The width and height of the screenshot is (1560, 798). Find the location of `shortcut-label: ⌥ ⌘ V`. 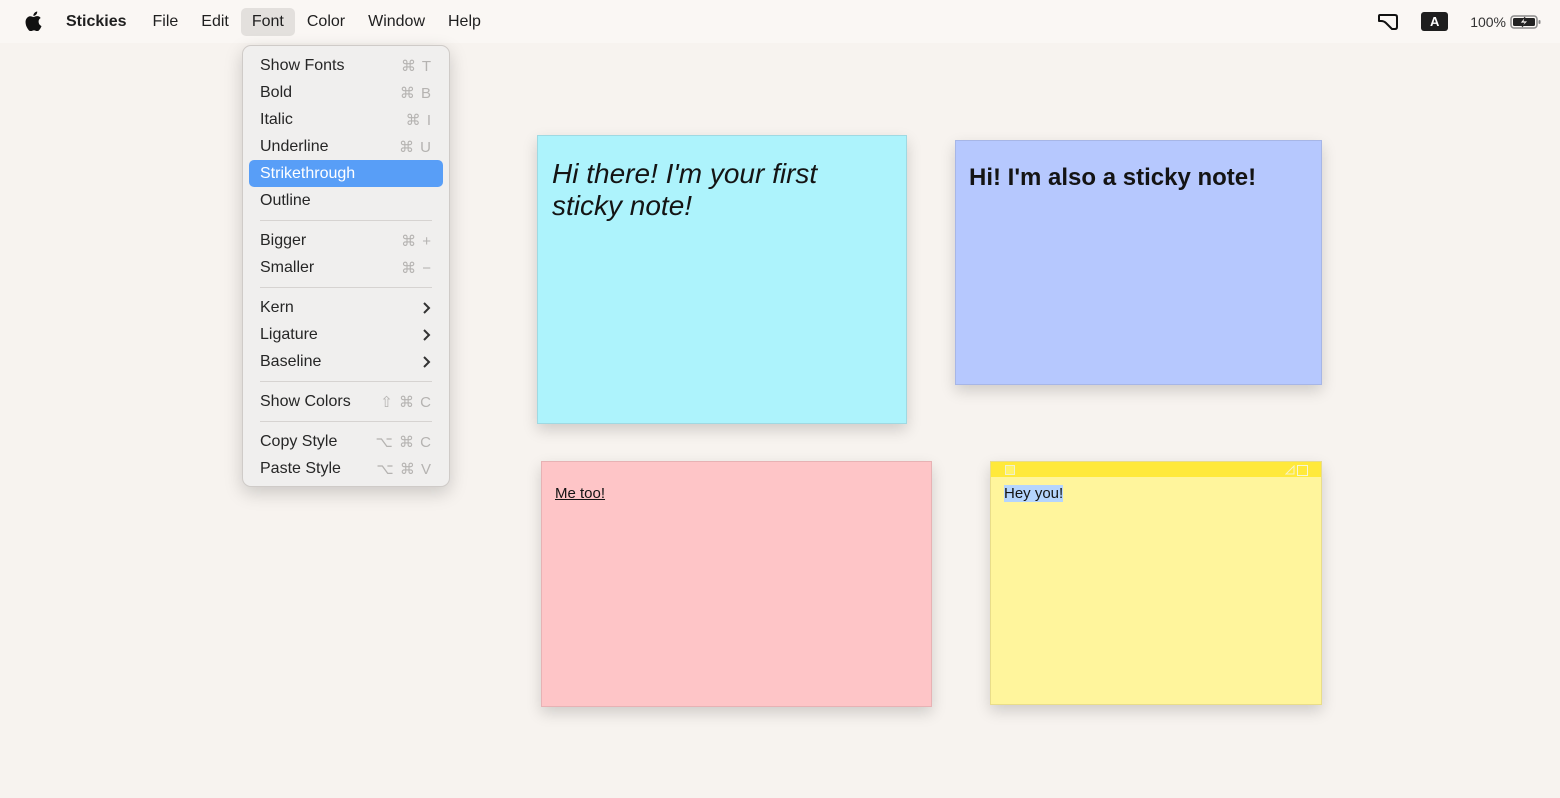

shortcut-label: ⌥ ⌘ V is located at coordinates (404, 469).